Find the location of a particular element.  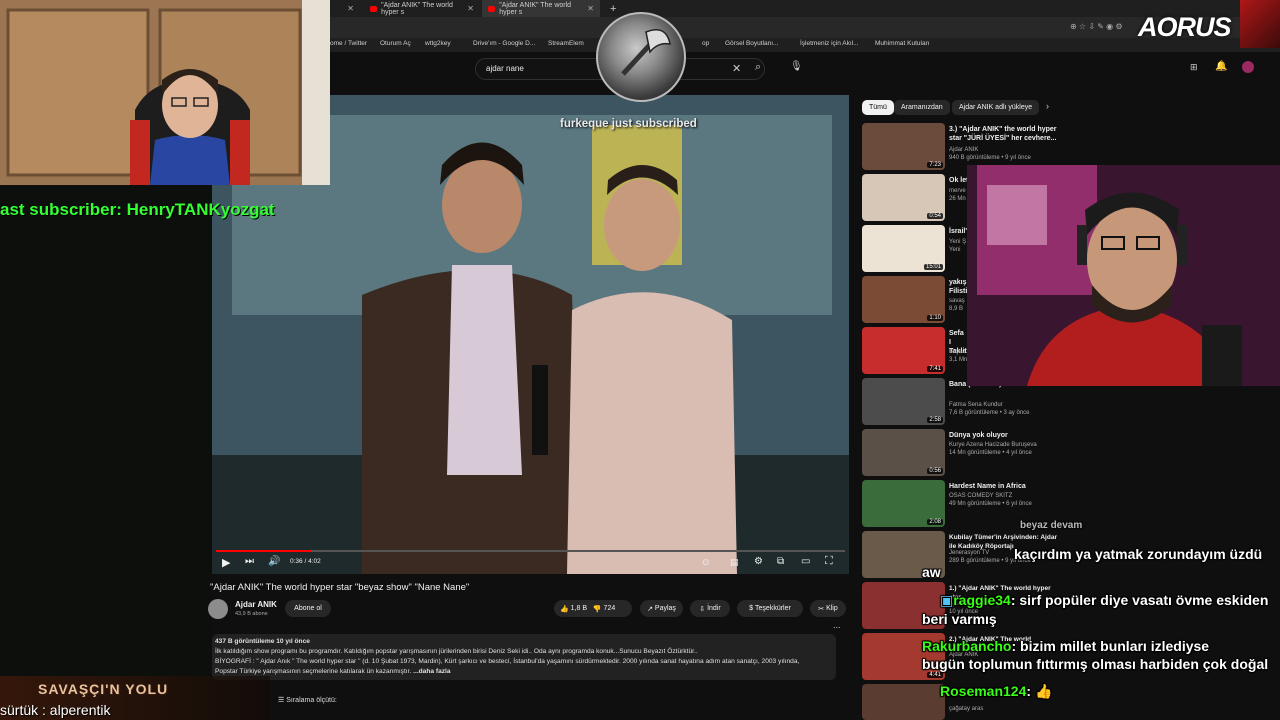

chat-text: kaçırdım ya yatmak zorundayım üzdü is located at coordinates (1138, 554).